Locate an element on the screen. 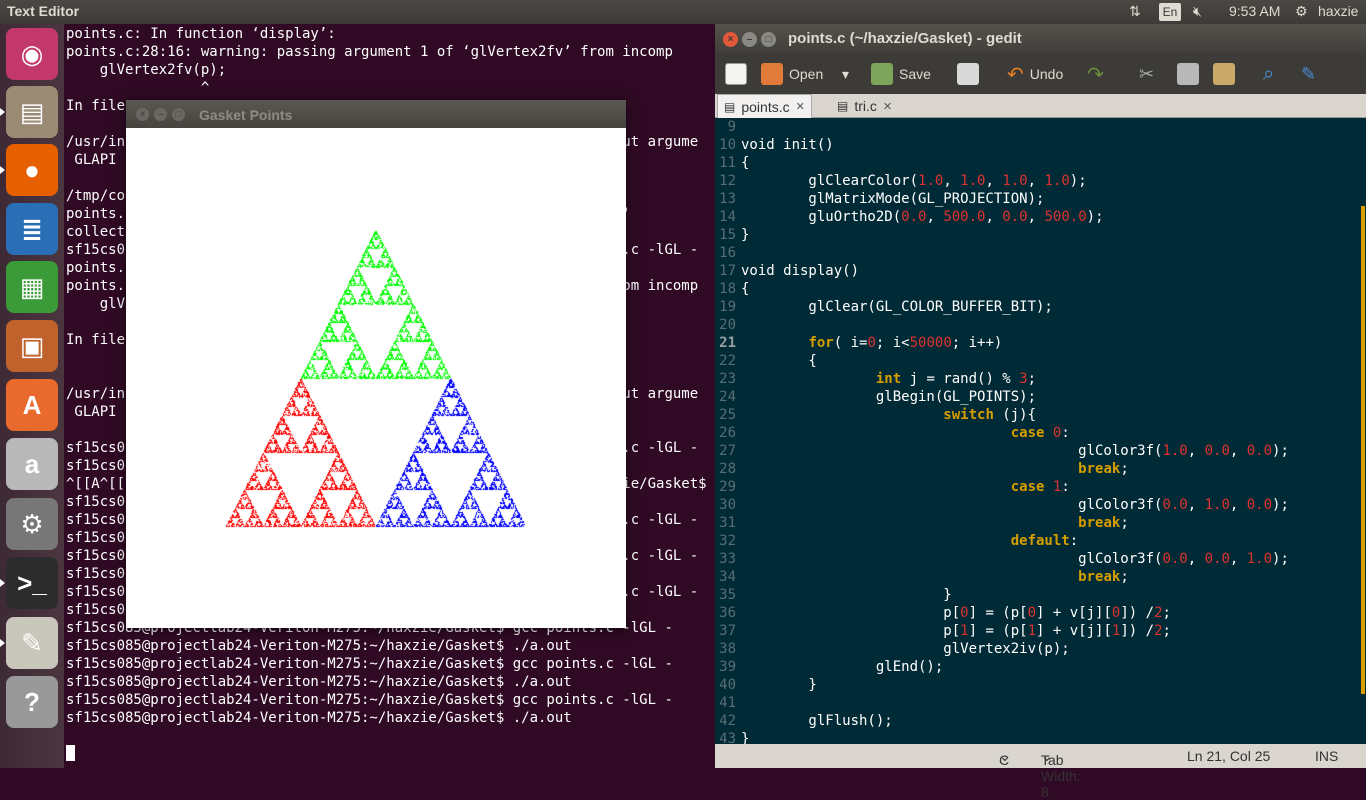 Image resolution: width=1366 pixels, height=800 pixels. gedit-icon: ✎ is located at coordinates (32, 643).